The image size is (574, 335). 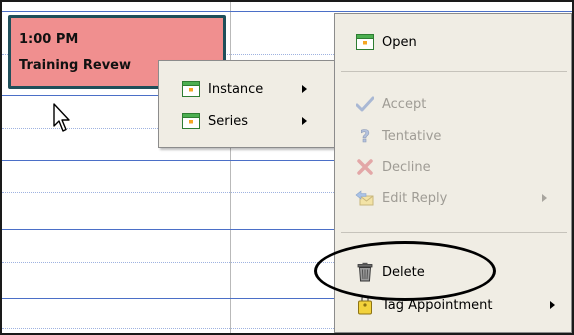 What do you see at coordinates (399, 42) in the screenshot?
I see `menu-item-label: Open` at bounding box center [399, 42].